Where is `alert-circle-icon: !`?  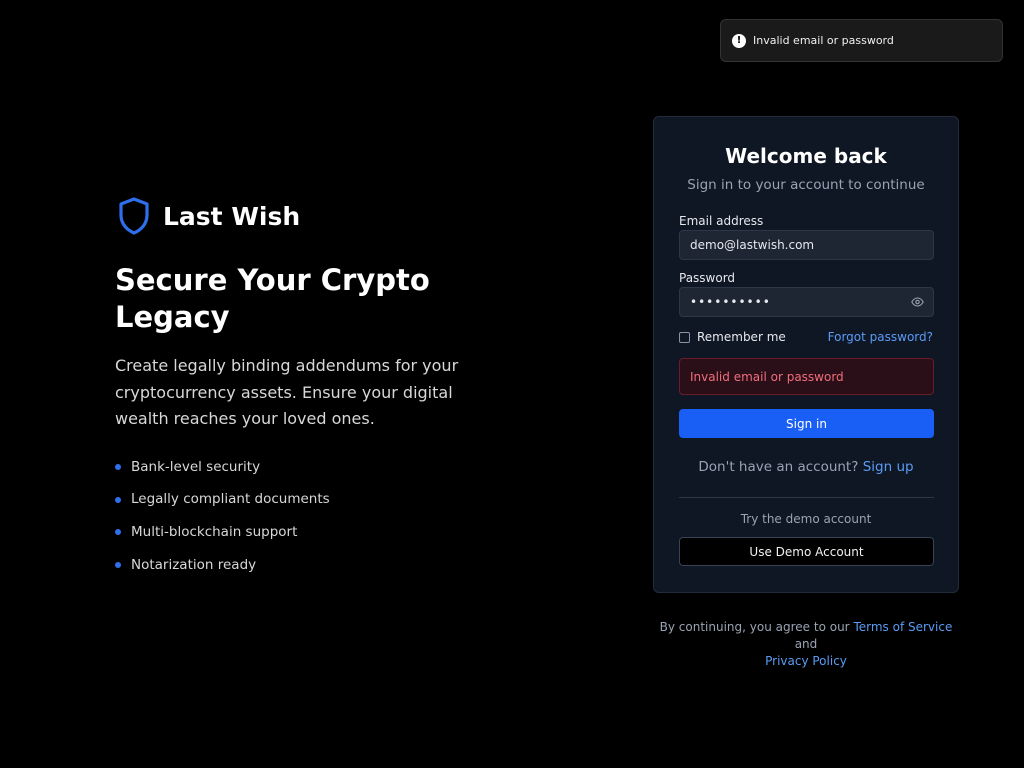 alert-circle-icon: ! is located at coordinates (739, 40).